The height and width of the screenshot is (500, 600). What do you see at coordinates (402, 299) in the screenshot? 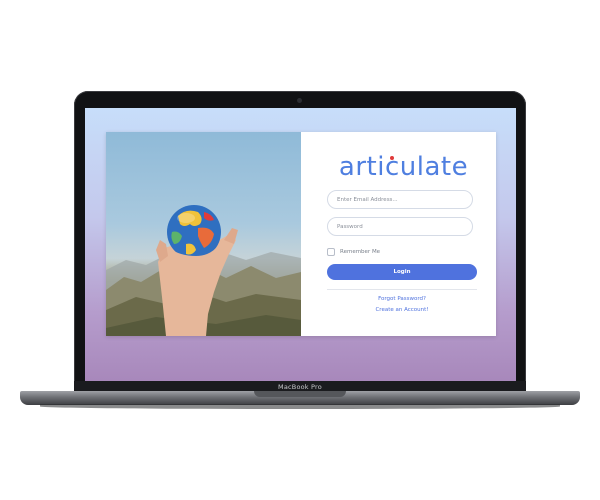
I see `forgot-password-link: Forgot Password?` at bounding box center [402, 299].